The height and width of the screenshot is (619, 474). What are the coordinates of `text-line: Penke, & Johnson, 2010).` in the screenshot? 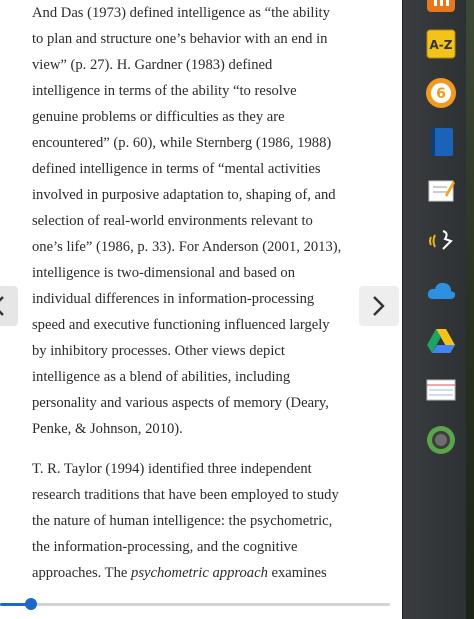 It's located at (107, 429).